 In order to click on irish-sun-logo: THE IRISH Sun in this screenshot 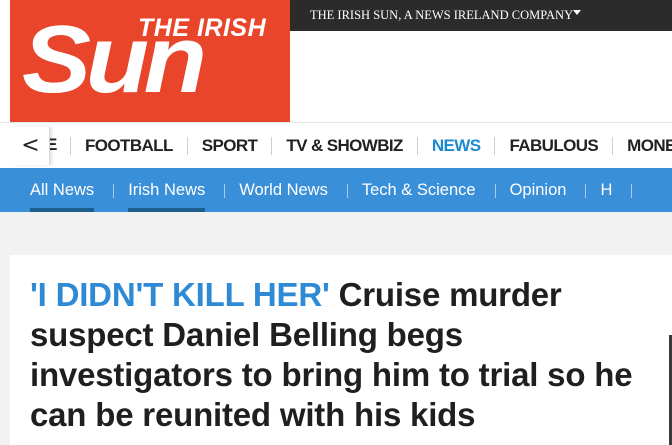, I will do `click(150, 61)`.